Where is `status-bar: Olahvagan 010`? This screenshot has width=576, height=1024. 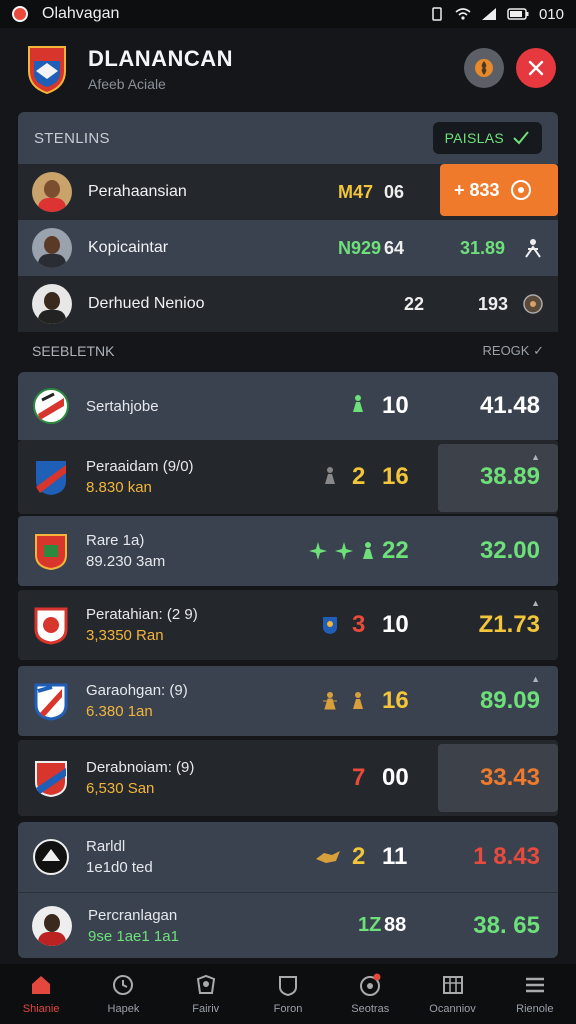
status-bar: Olahvagan 010 is located at coordinates (288, 14).